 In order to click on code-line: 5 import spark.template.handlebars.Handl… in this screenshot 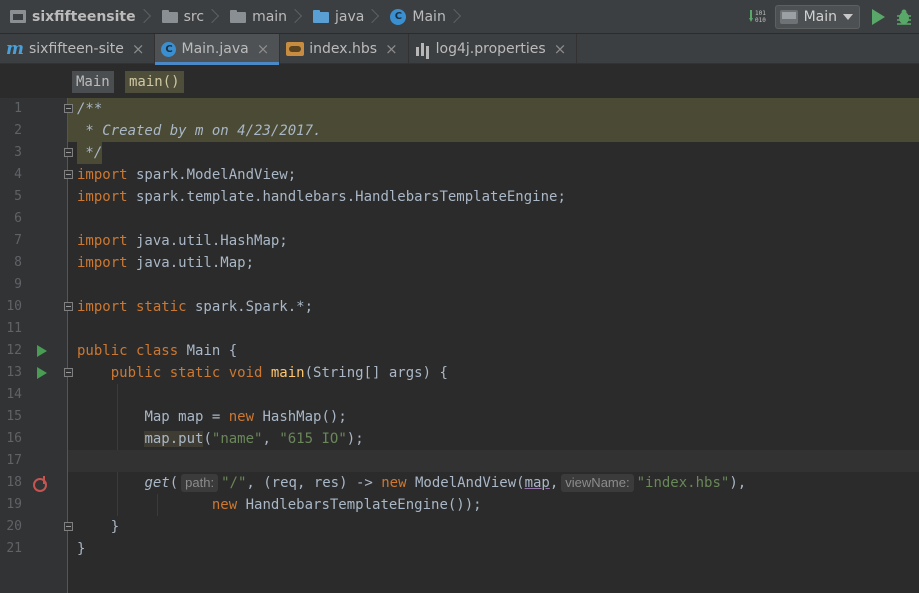, I will do `click(459, 197)`.